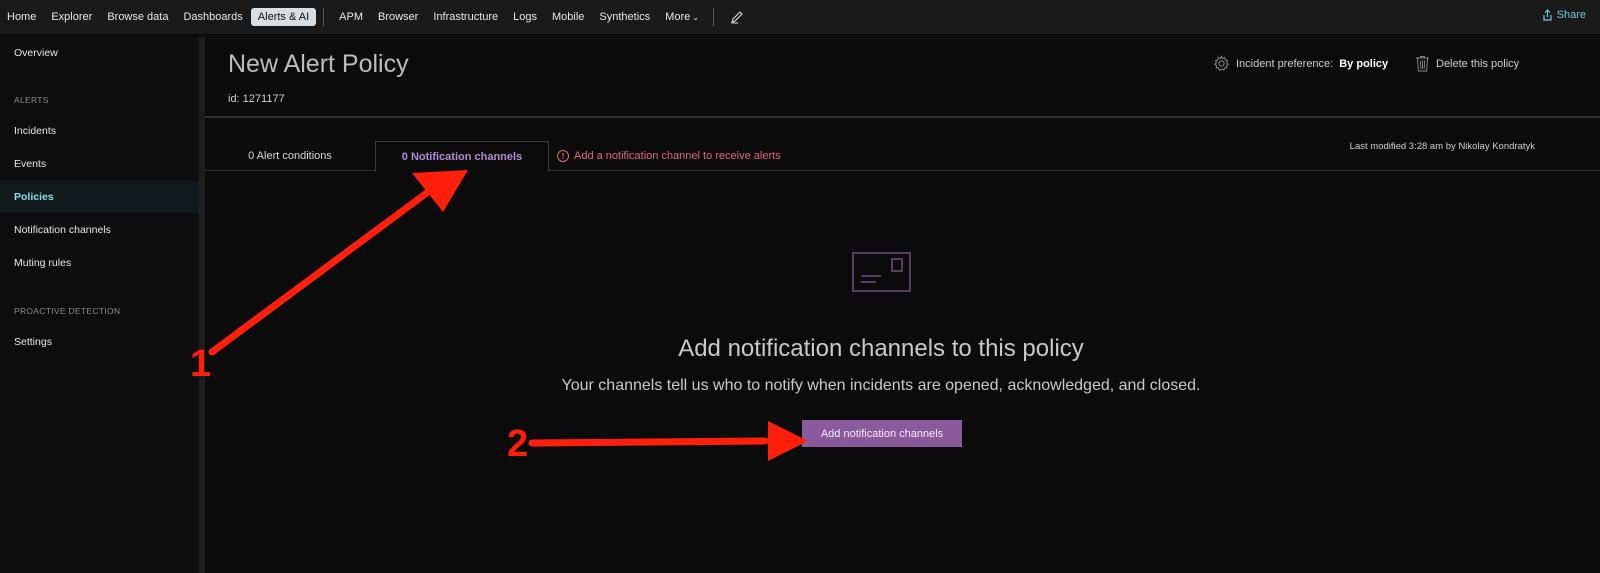  What do you see at coordinates (882, 433) in the screenshot?
I see `add-notification-channels-button: Add notification channels` at bounding box center [882, 433].